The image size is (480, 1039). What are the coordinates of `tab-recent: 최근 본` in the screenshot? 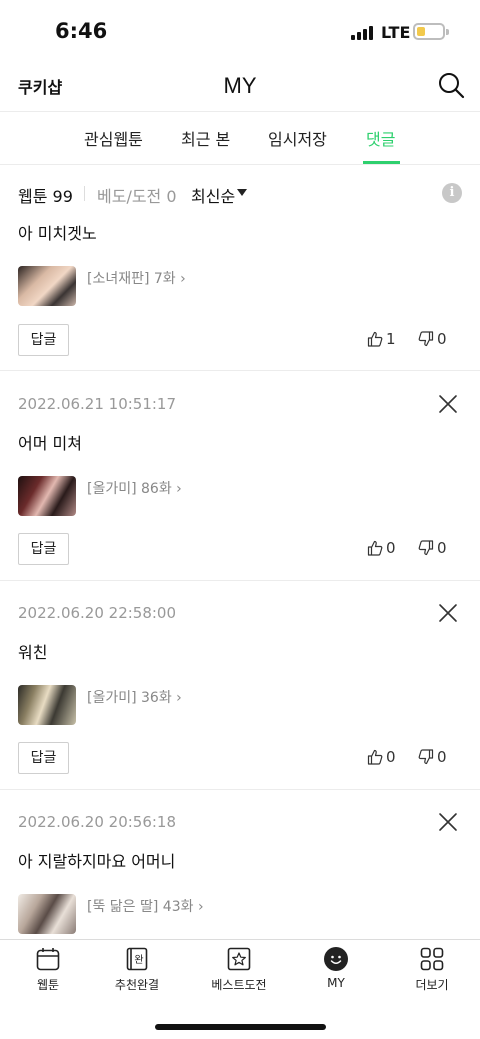 It's located at (205, 138).